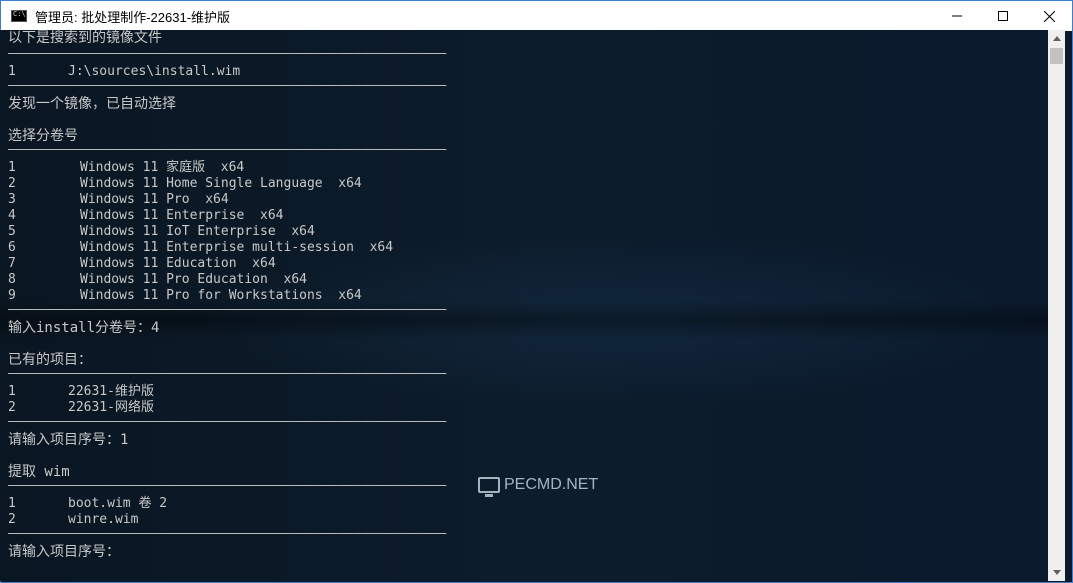  I want to click on cmd-icon, so click(19, 16).